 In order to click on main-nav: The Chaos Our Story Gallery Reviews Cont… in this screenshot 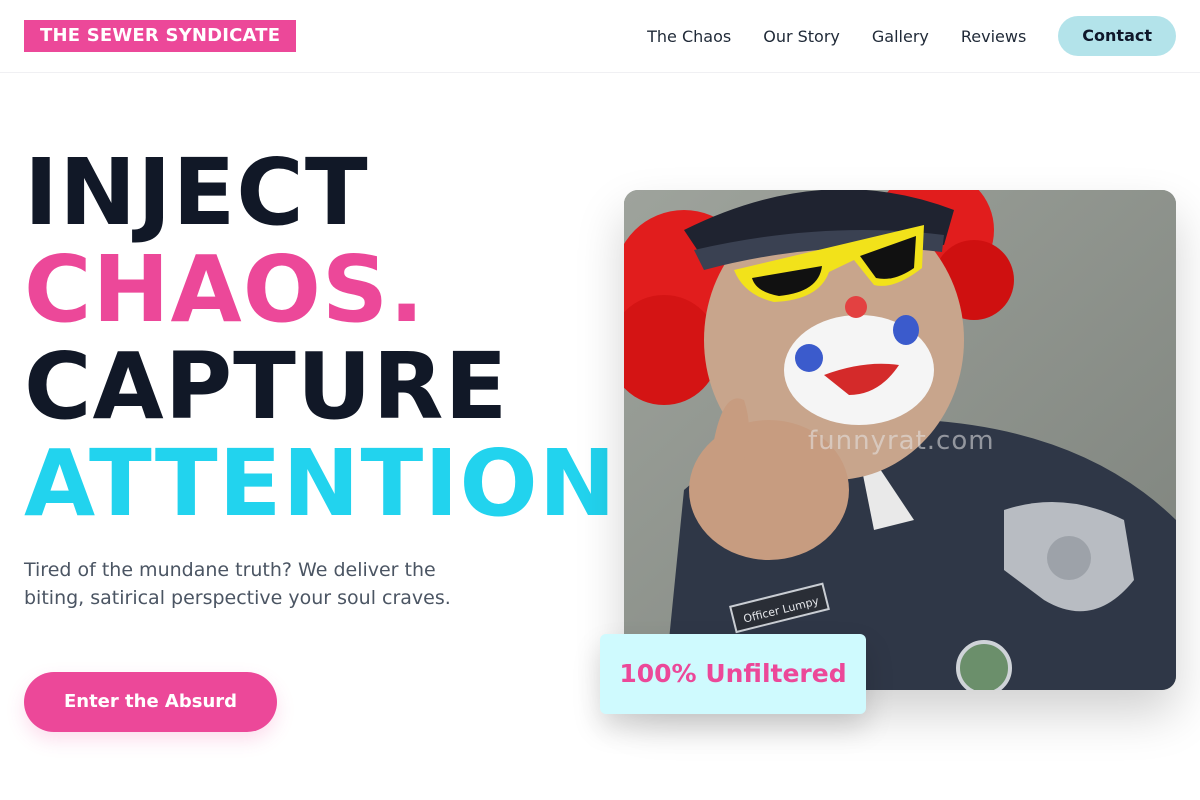, I will do `click(911, 36)`.